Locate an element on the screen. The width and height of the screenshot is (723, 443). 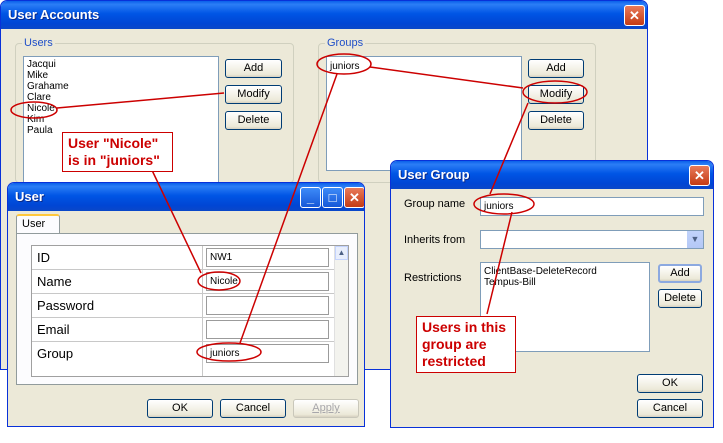
nicole-callout: User "Nicole" is in "juniors" is located at coordinates (117, 152).